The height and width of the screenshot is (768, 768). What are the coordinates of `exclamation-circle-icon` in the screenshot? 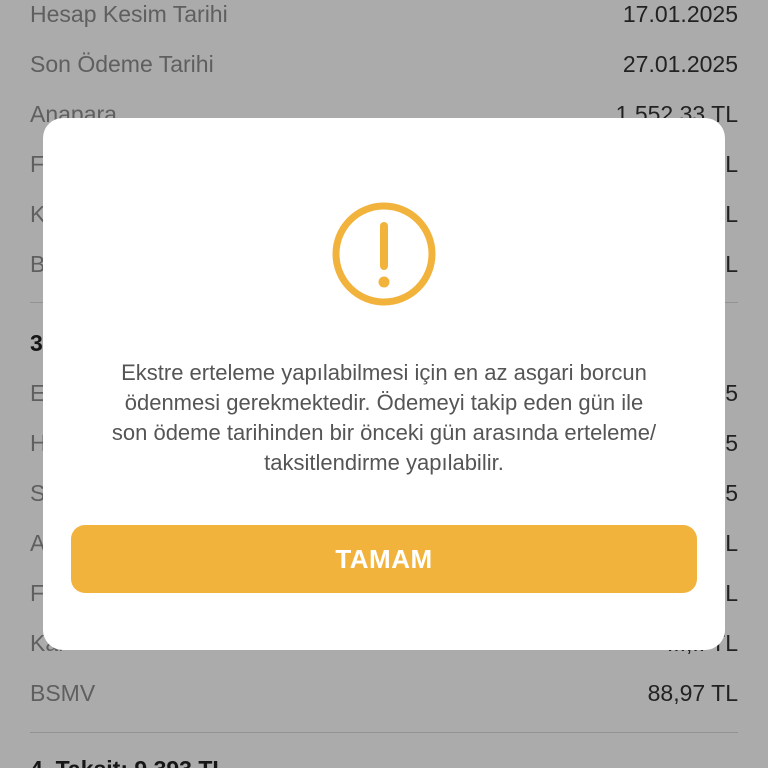 It's located at (384, 254).